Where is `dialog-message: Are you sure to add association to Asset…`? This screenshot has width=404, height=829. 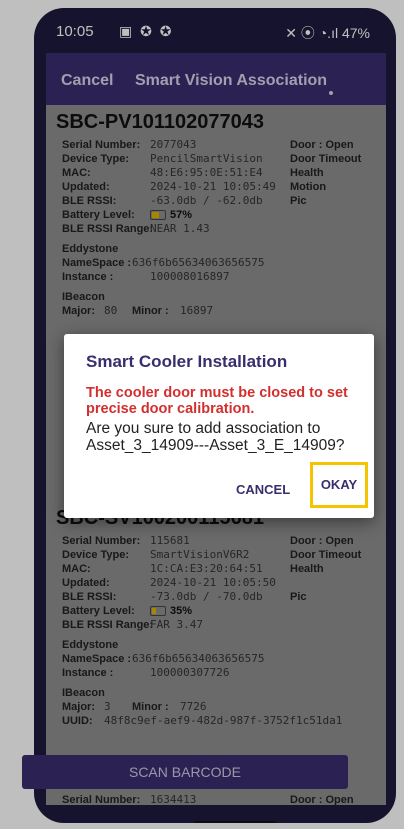 dialog-message: Are you sure to add association to Asset… is located at coordinates (215, 437).